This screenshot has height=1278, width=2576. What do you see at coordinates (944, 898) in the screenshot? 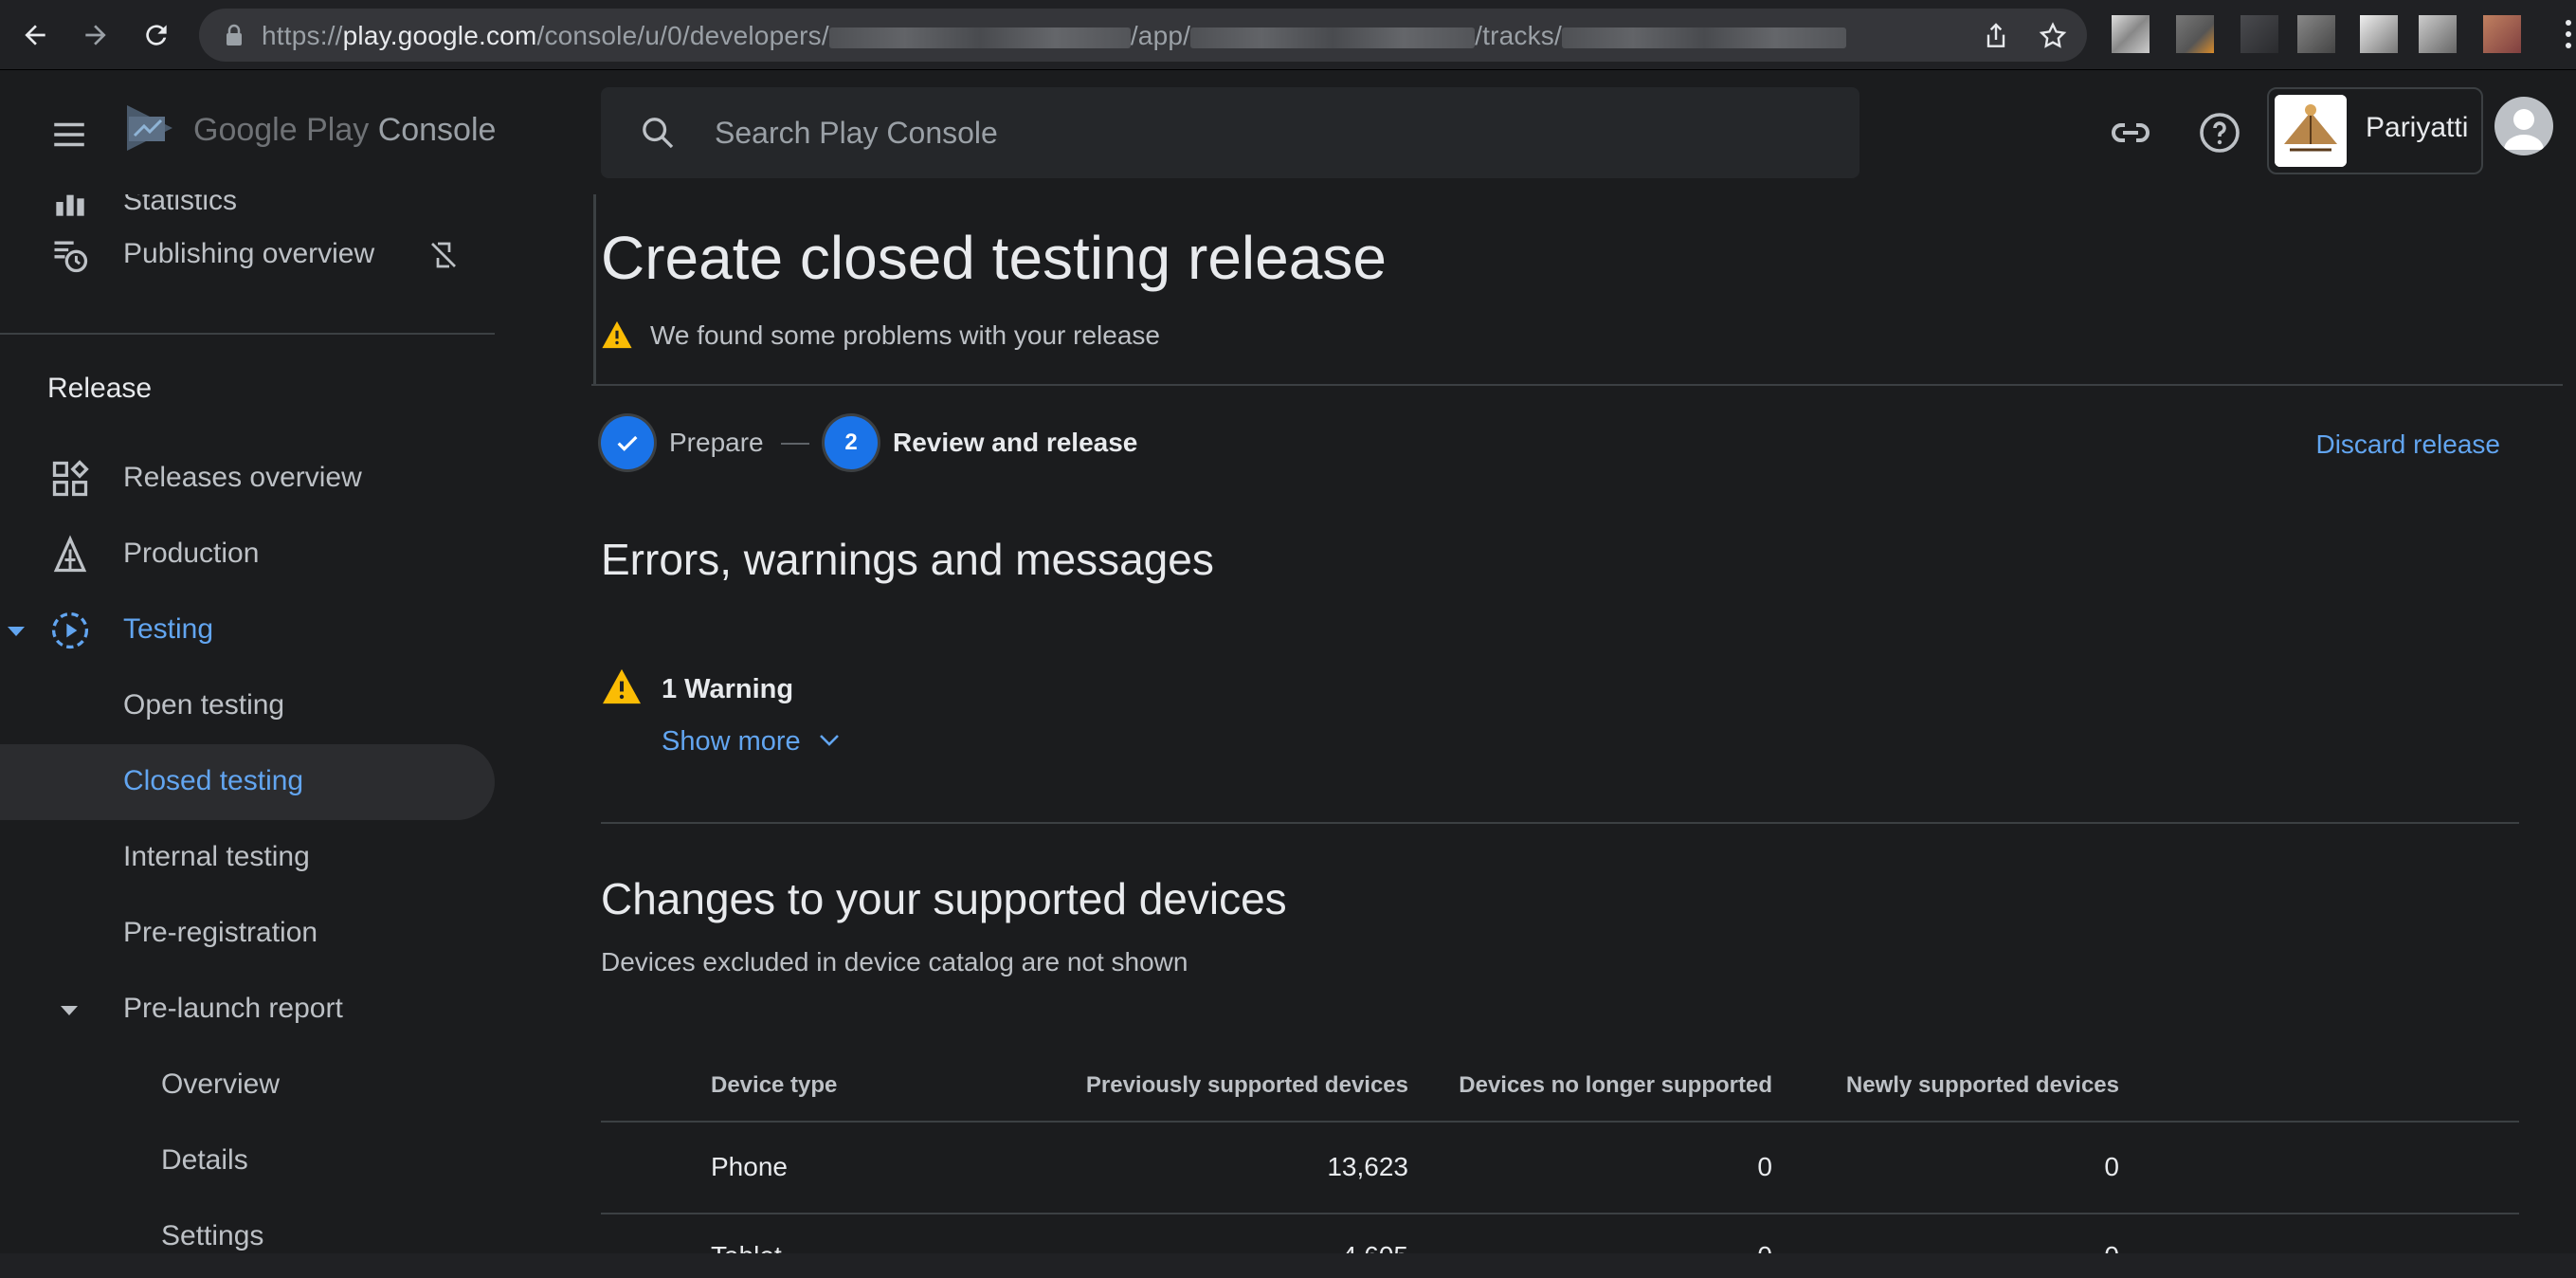
I see `devices-heading: Changes to your supported devices` at bounding box center [944, 898].